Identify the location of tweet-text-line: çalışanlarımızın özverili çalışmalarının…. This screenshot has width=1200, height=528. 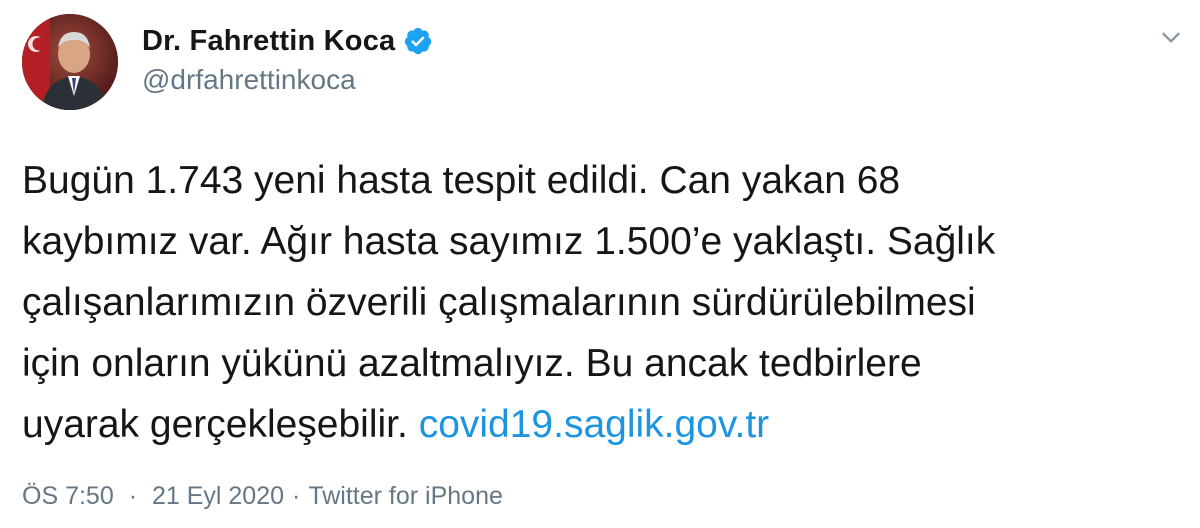
(499, 302).